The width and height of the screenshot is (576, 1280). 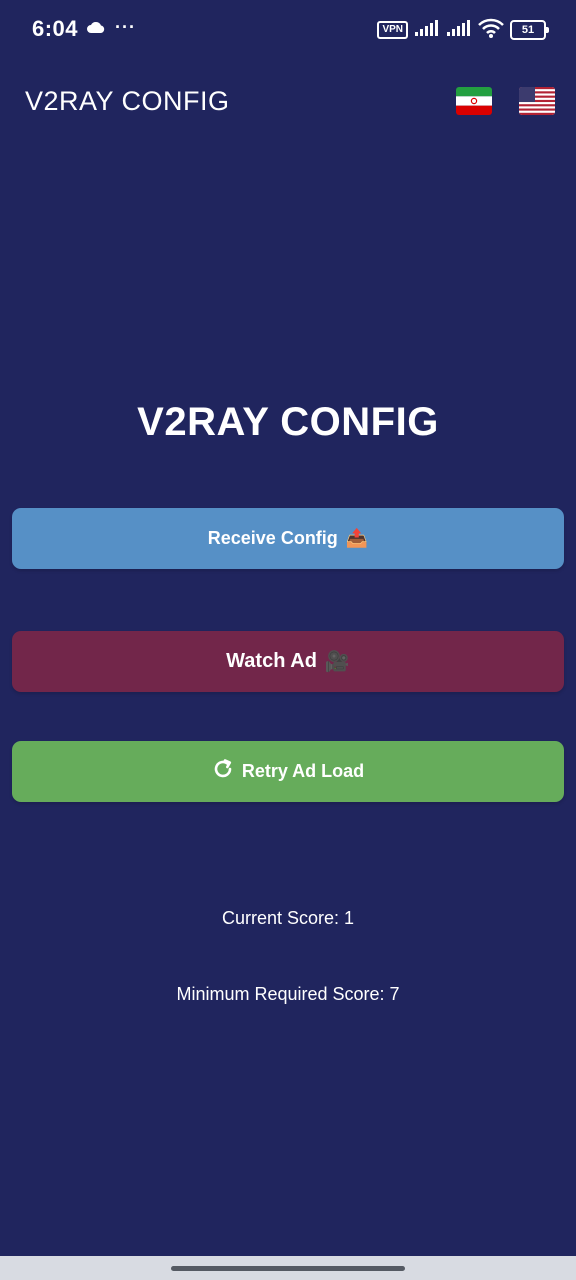 I want to click on status-icons: VPN 51, so click(x=463, y=30).